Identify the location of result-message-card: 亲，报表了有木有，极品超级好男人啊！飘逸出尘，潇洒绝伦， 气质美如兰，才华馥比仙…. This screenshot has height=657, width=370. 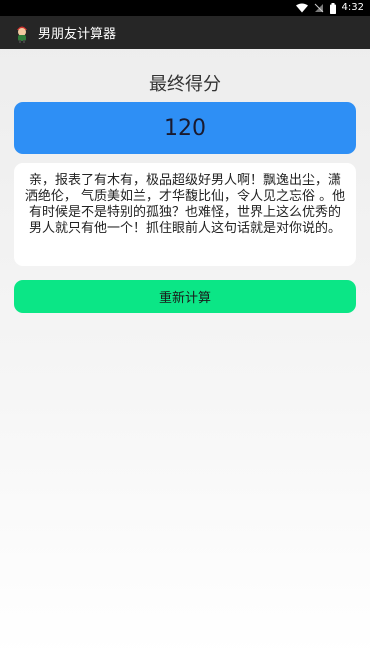
(185, 214).